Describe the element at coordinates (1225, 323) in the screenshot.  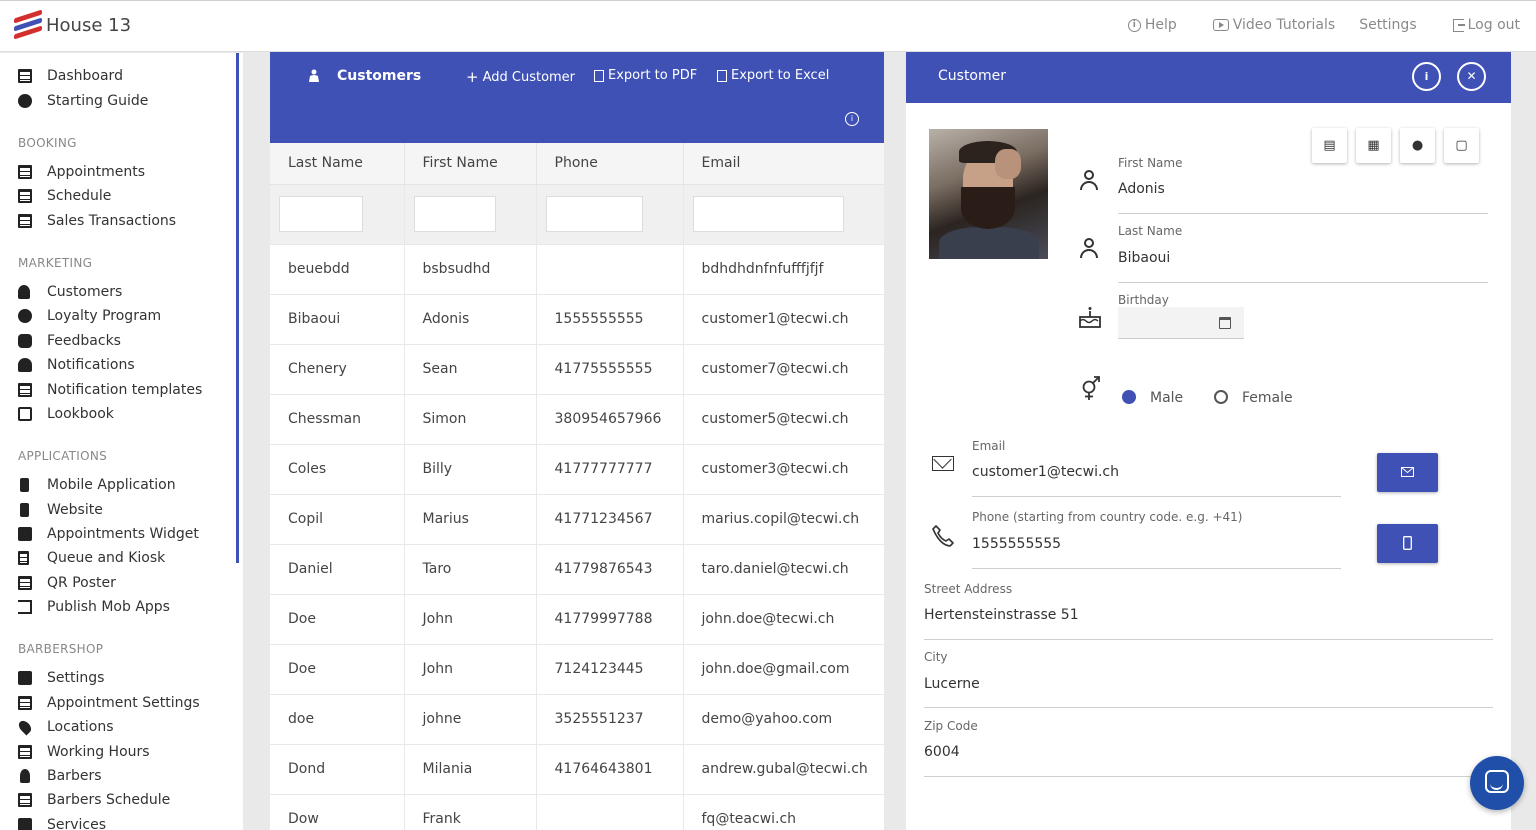
I see `calendar-icon` at that location.